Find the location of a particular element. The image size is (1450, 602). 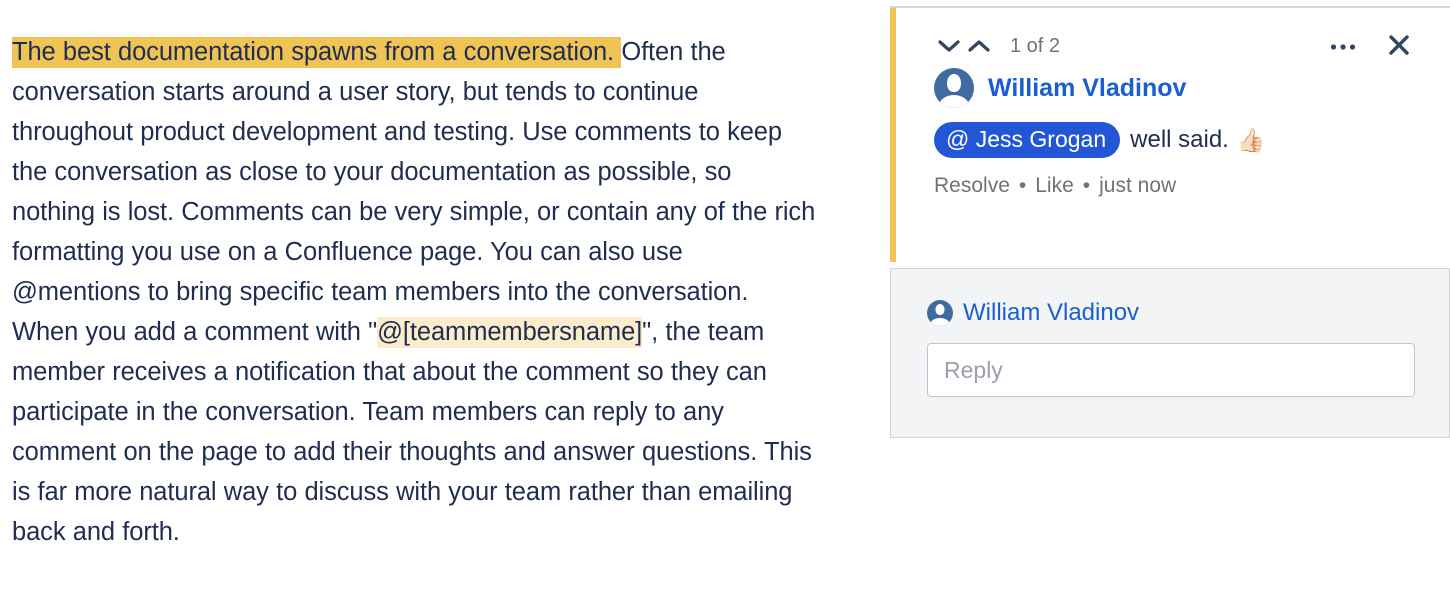

comment-timestamp: just now is located at coordinates (1138, 185).